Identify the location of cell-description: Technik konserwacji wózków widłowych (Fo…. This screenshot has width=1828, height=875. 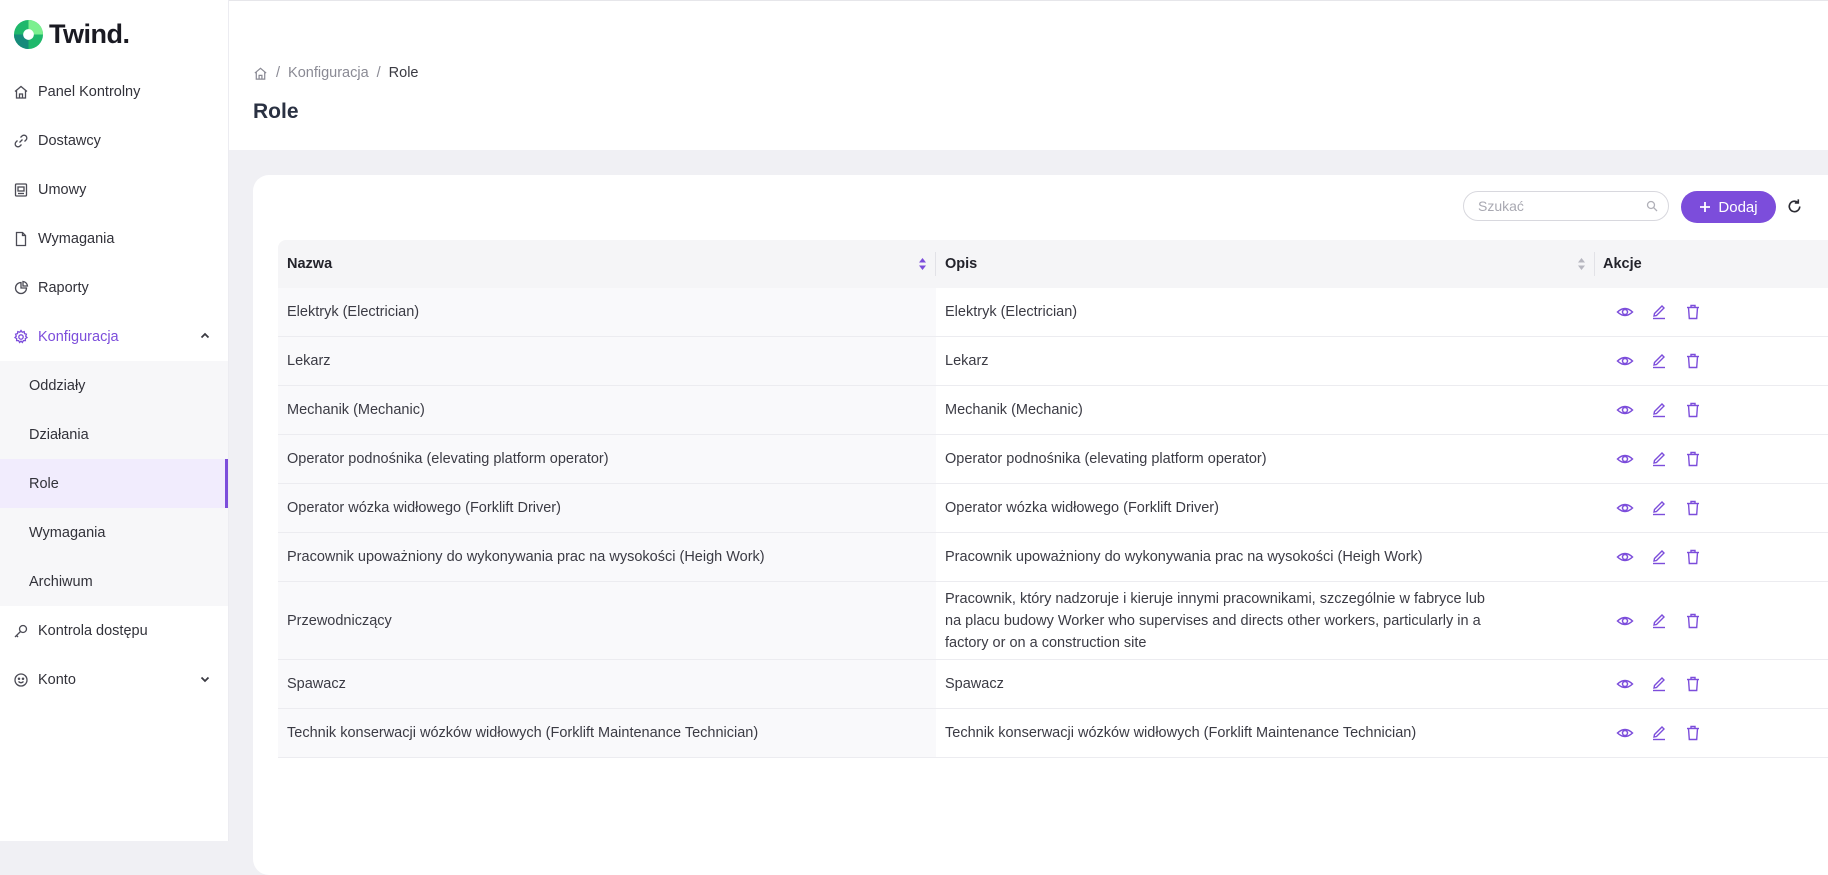
(1265, 733).